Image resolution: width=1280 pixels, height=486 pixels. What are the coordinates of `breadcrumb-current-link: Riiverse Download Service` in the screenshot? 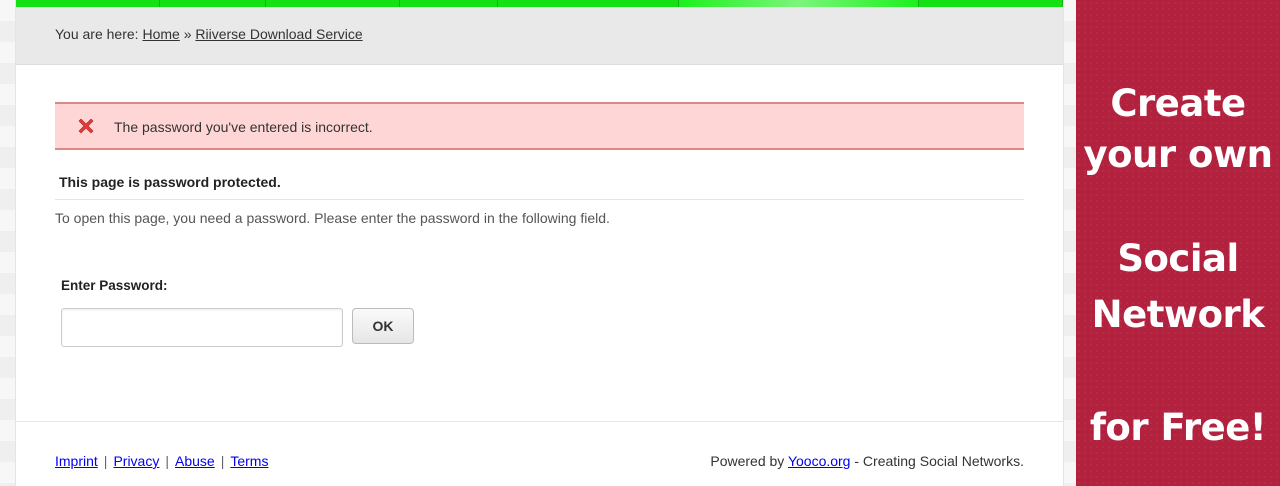 It's located at (278, 34).